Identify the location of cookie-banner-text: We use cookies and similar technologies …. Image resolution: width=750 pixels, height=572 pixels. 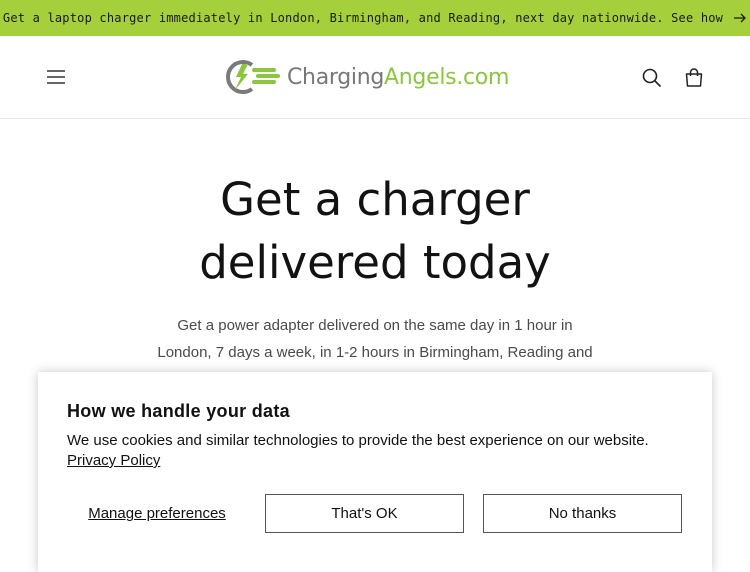
(358, 440).